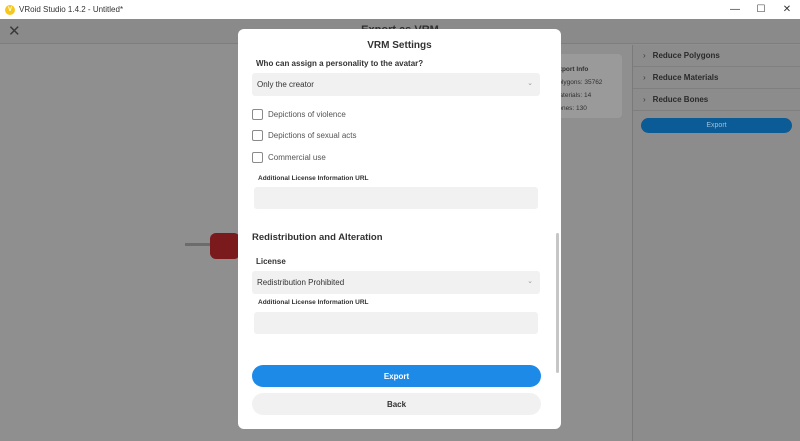 This screenshot has width=800, height=441. Describe the element at coordinates (400, 9) in the screenshot. I see `window-title-bar: V VRoid Studio 1.4.2 - Untitled* — ☐ ✕` at that location.